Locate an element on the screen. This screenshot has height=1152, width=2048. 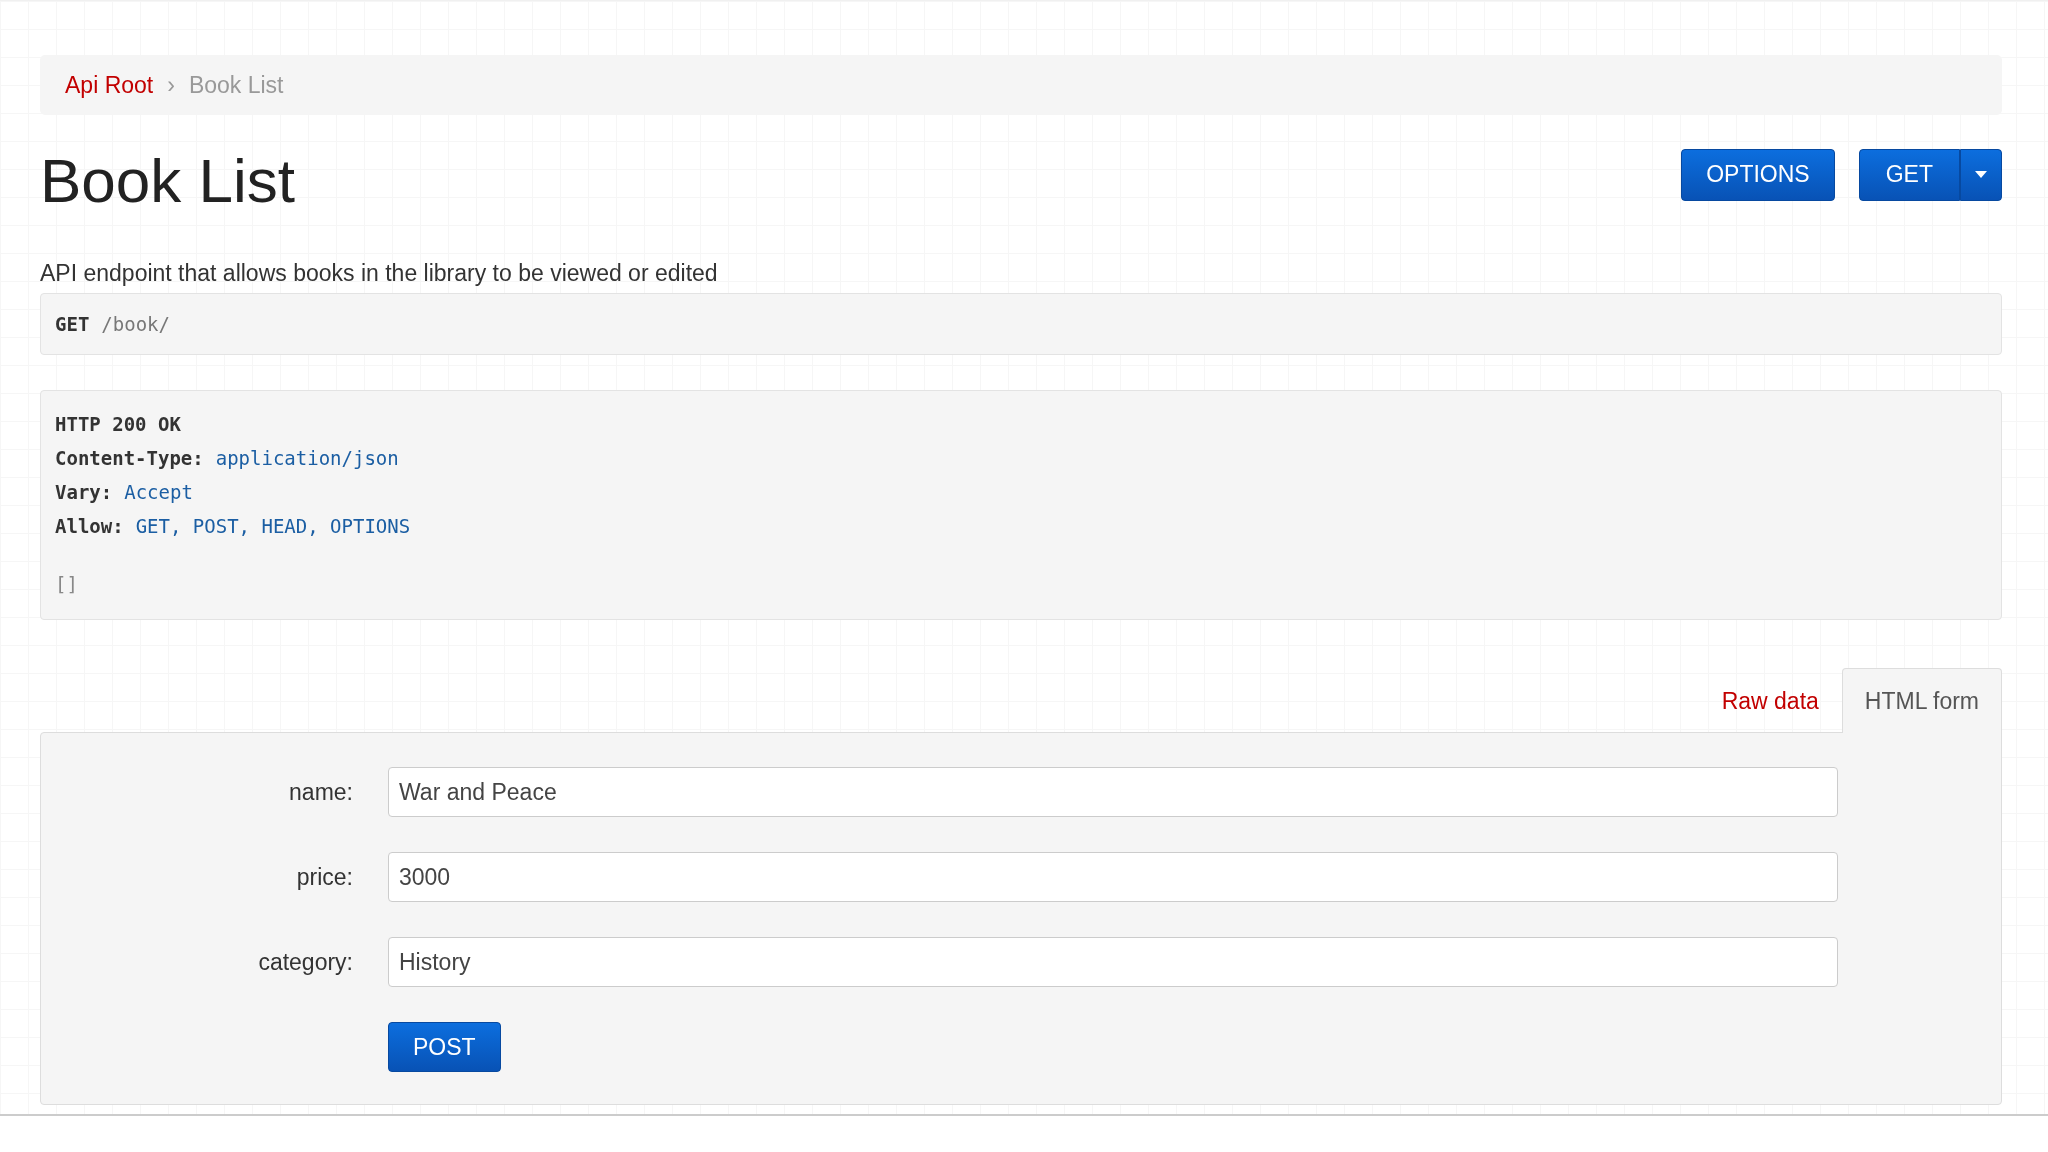
input-field: History is located at coordinates (1113, 962).